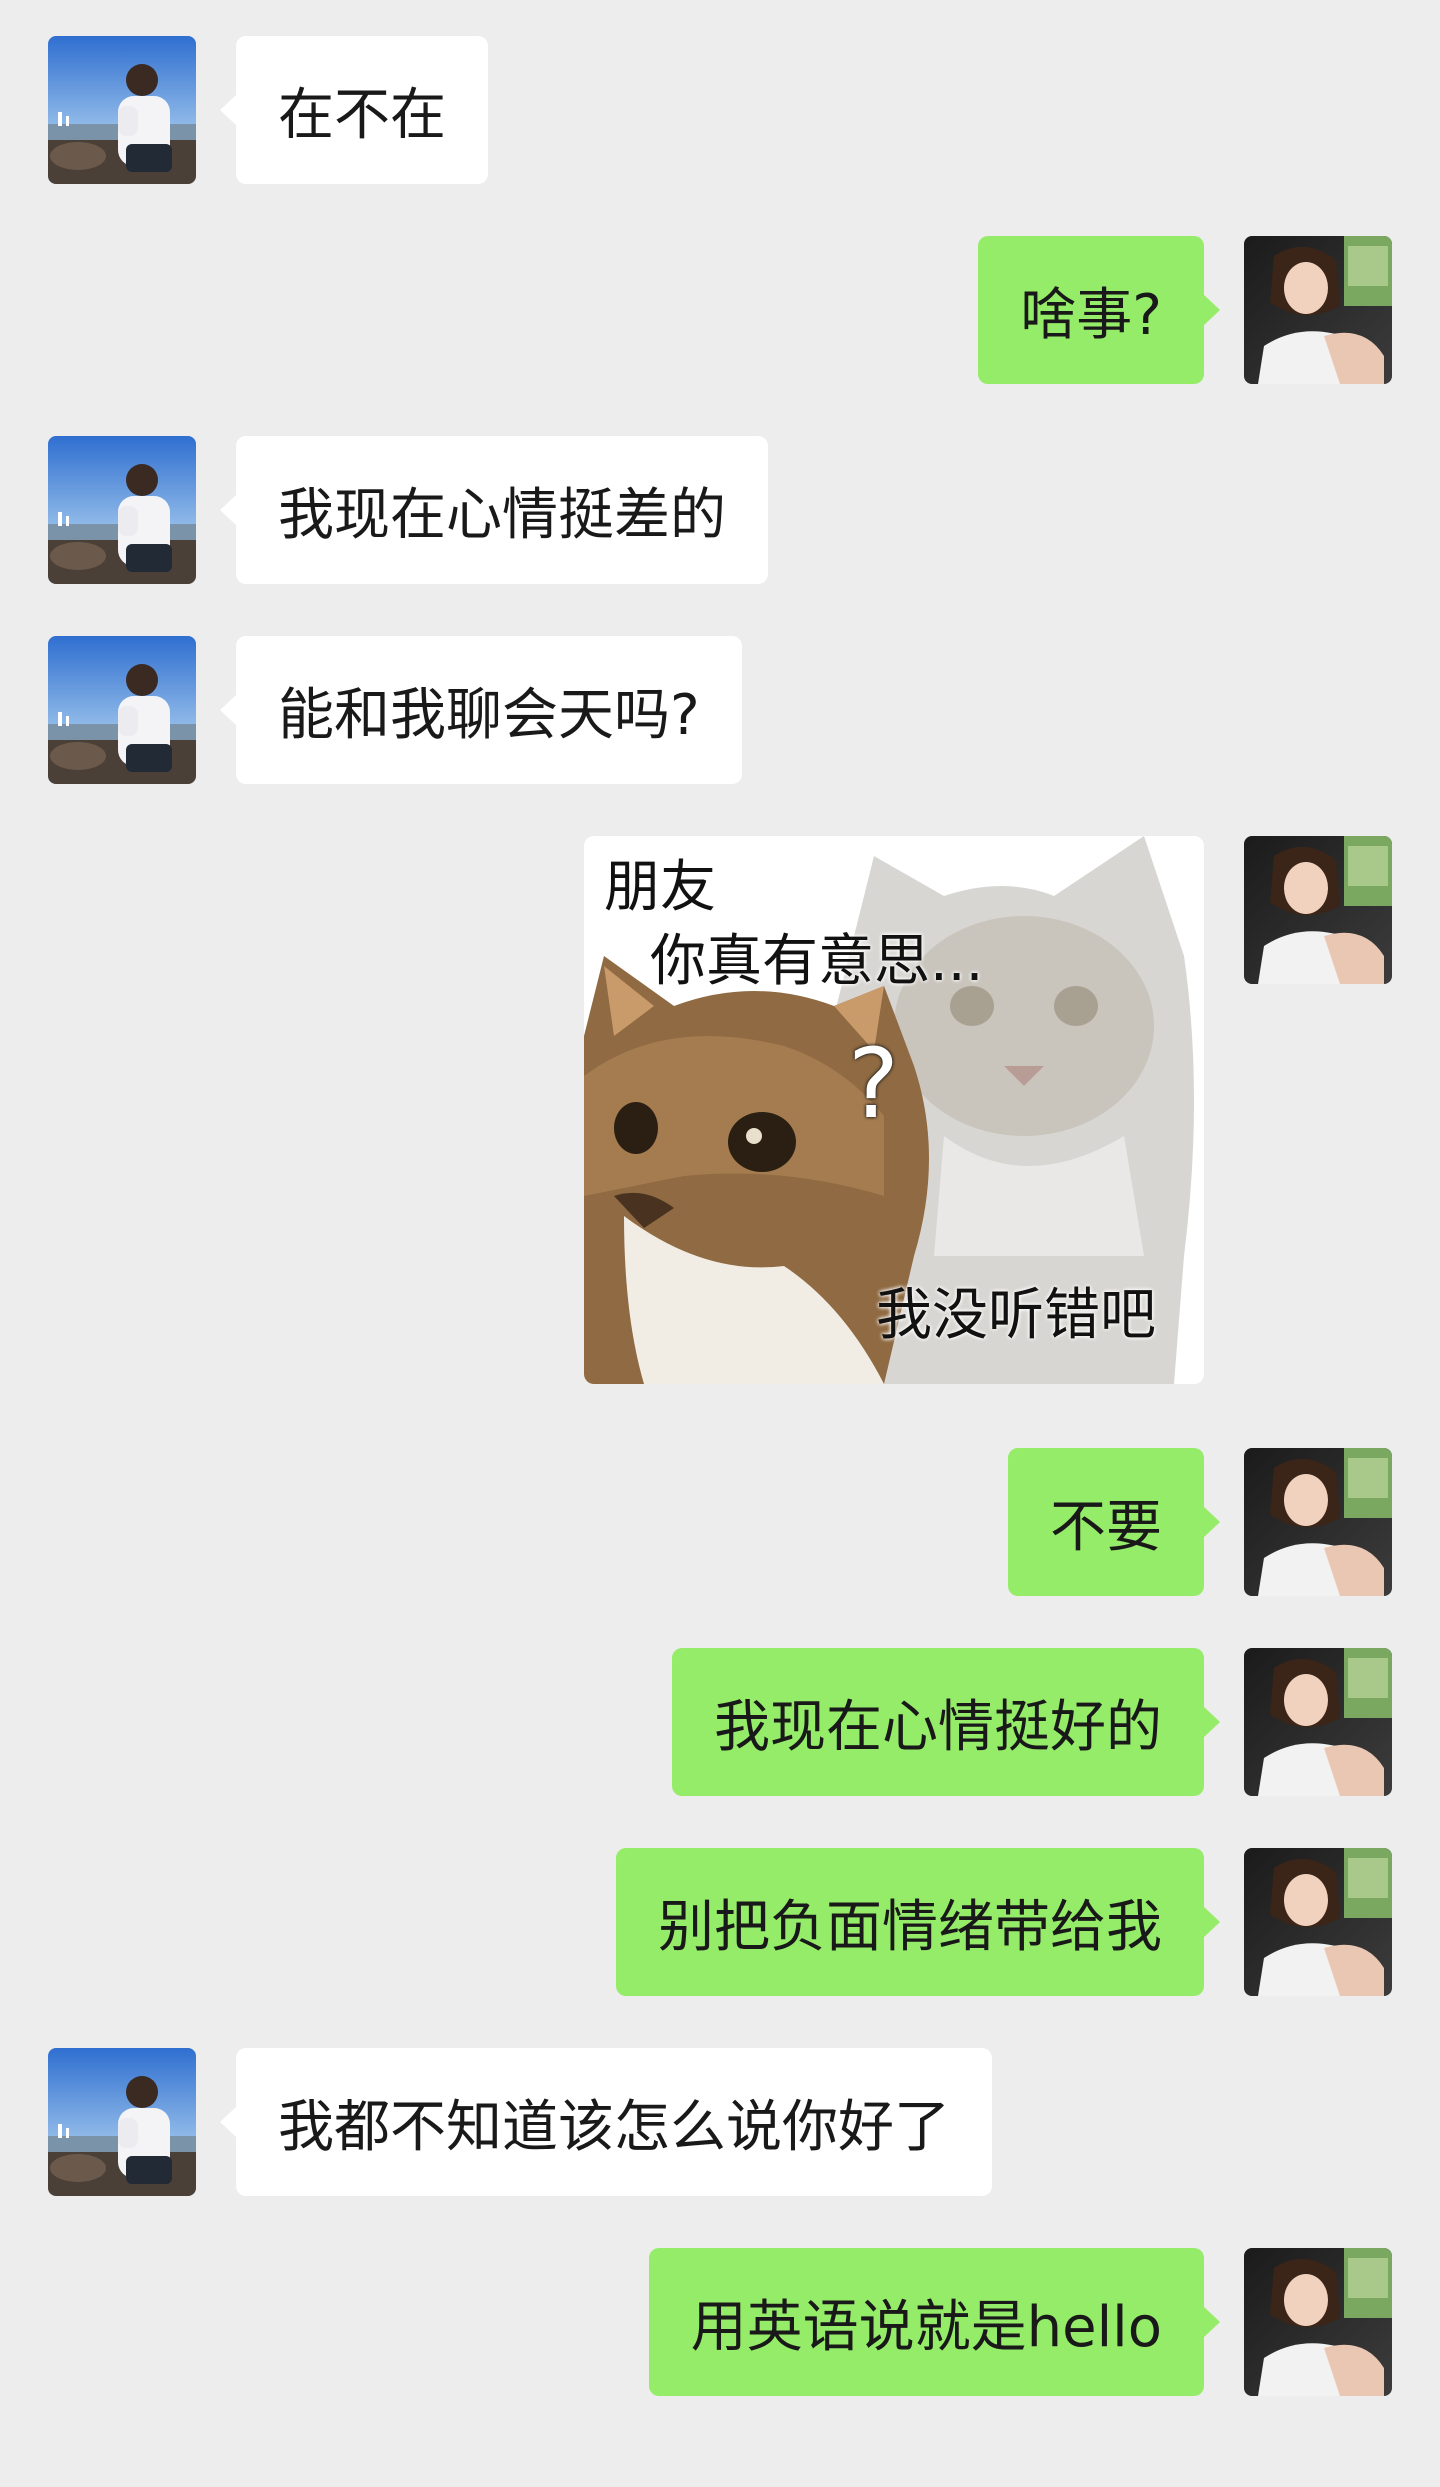 The image size is (1440, 2487). Describe the element at coordinates (873, 1084) in the screenshot. I see `sticker-question-mark: ?` at that location.